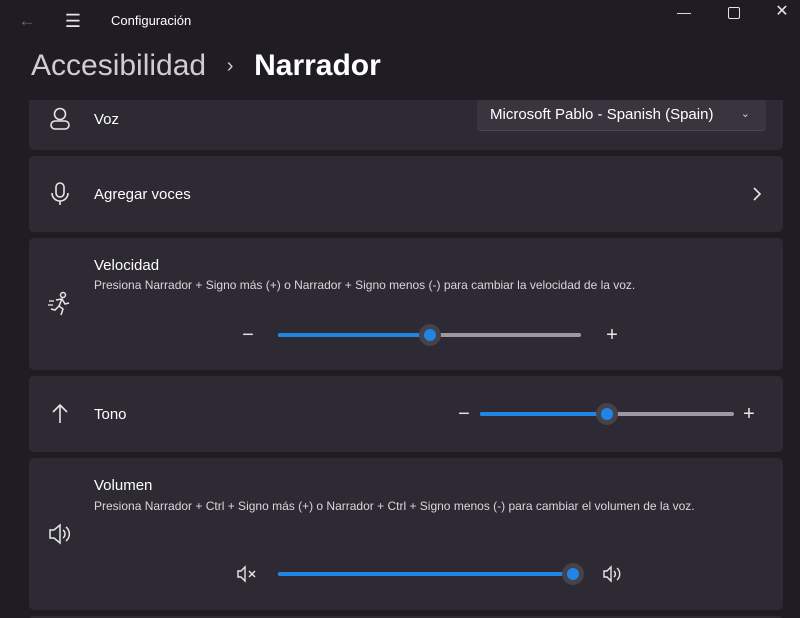 The height and width of the screenshot is (618, 800). I want to click on speed-decrease-button: −, so click(248, 335).